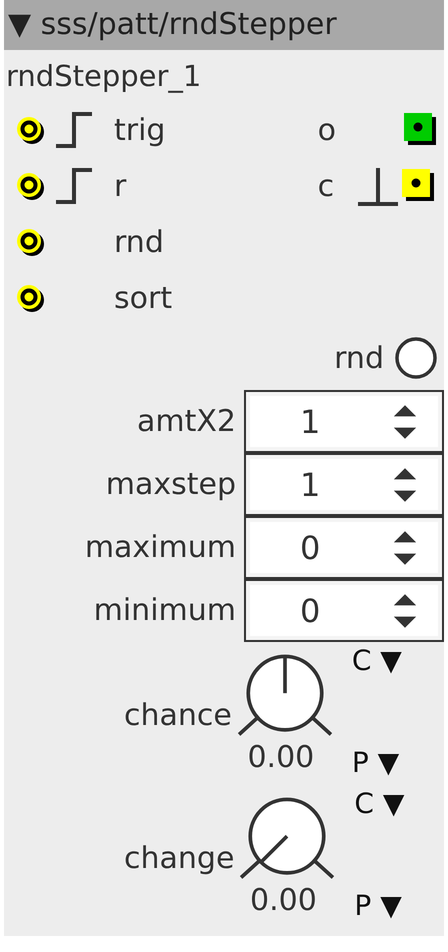  Describe the element at coordinates (378, 186) in the screenshot. I see `pulse-icon` at that location.